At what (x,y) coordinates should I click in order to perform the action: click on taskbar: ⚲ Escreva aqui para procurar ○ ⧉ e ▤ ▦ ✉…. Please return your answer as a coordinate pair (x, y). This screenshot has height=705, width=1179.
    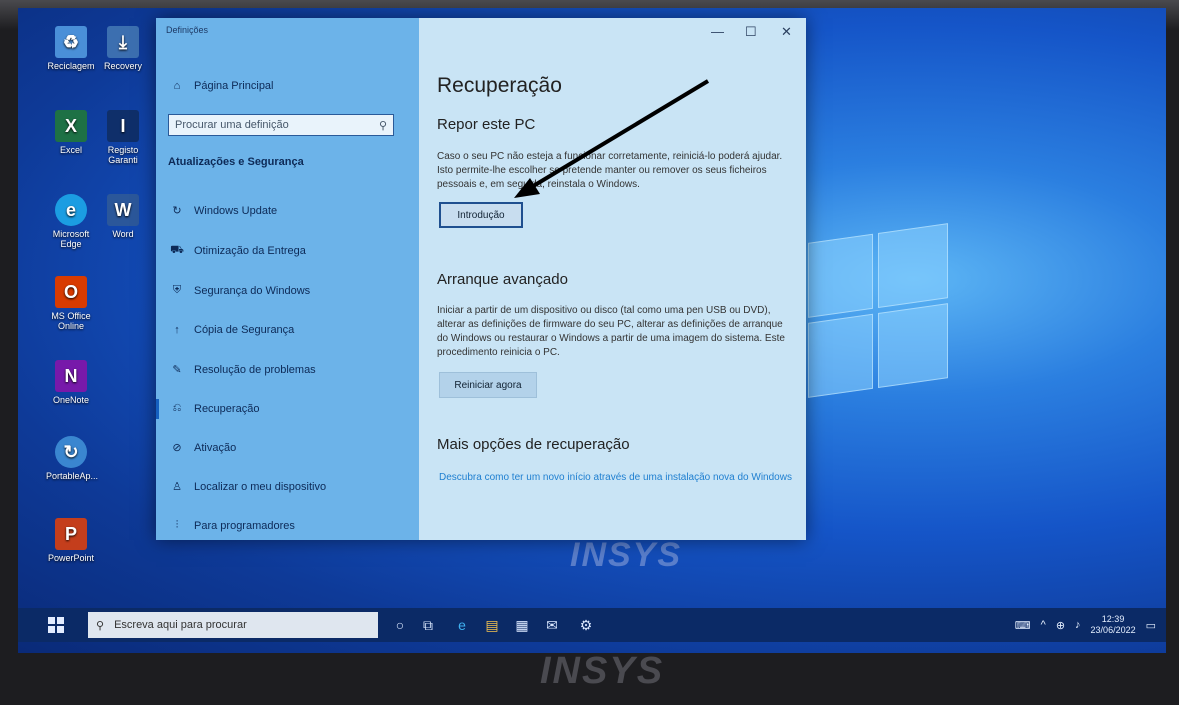
    Looking at the image, I should click on (592, 625).